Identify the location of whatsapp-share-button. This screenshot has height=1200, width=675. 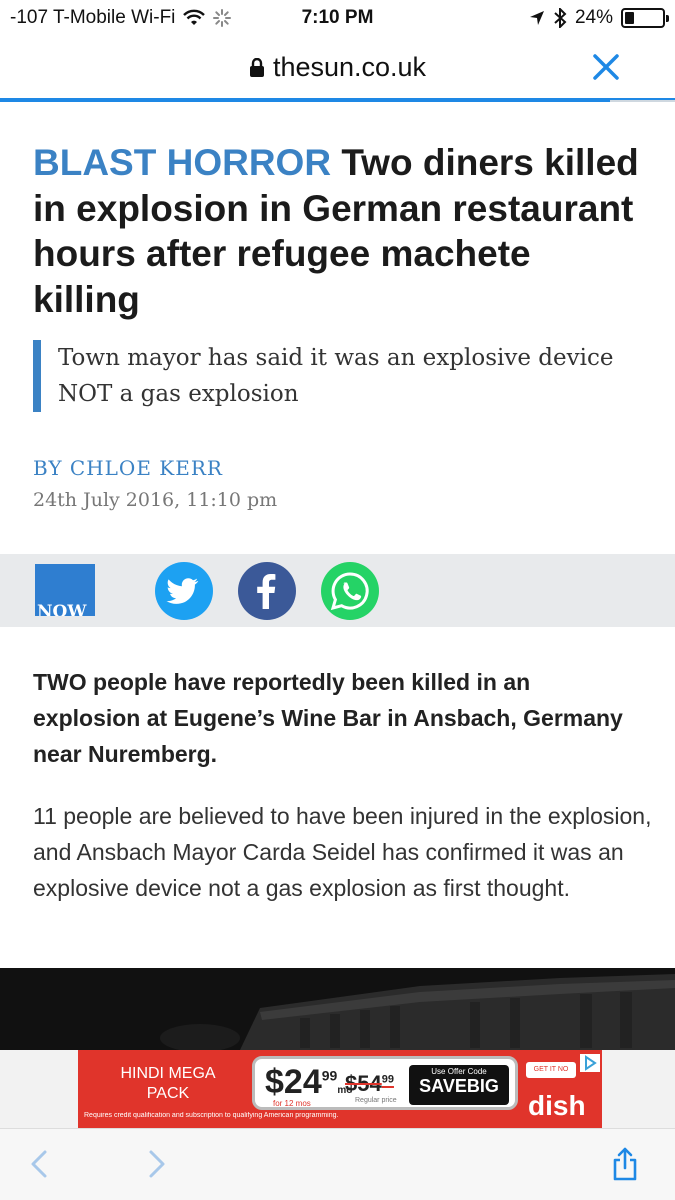
(350, 591).